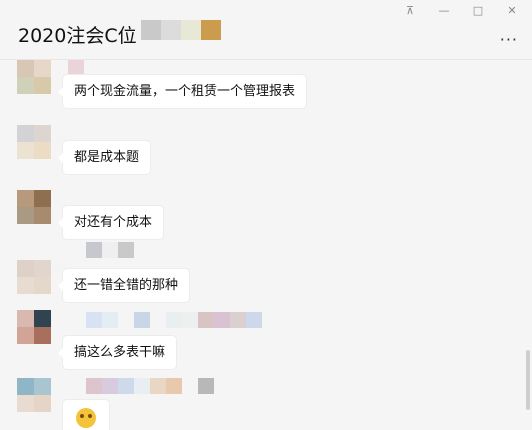 This screenshot has height=430, width=532. What do you see at coordinates (509, 39) in the screenshot?
I see `more-icon: ···` at bounding box center [509, 39].